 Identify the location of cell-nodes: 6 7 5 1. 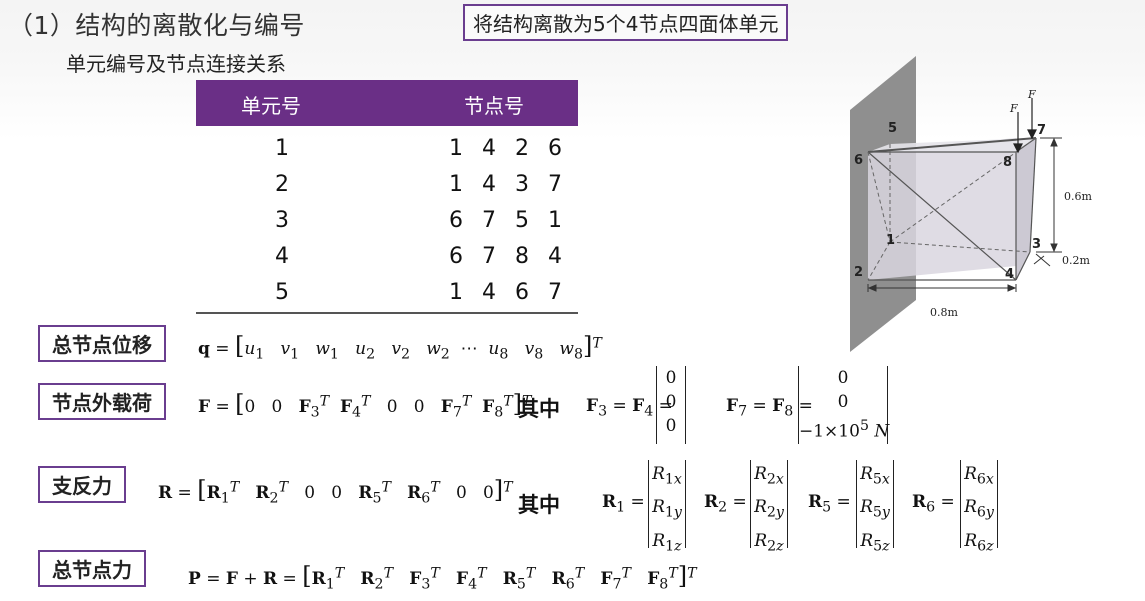
(508, 220).